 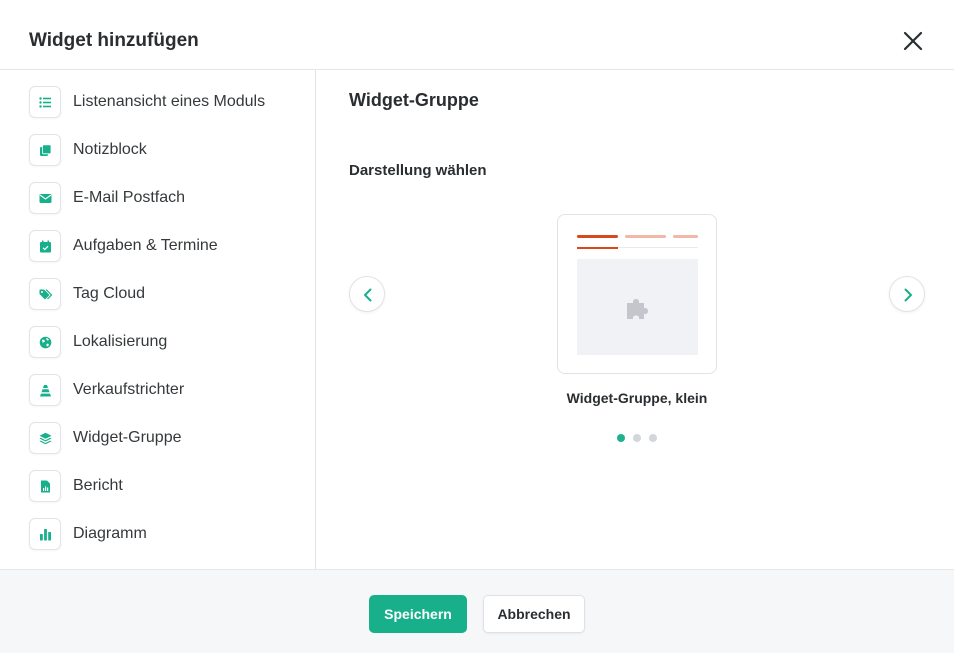 I want to click on sidebar-item-label: Aufgaben & Termine, so click(x=145, y=245).